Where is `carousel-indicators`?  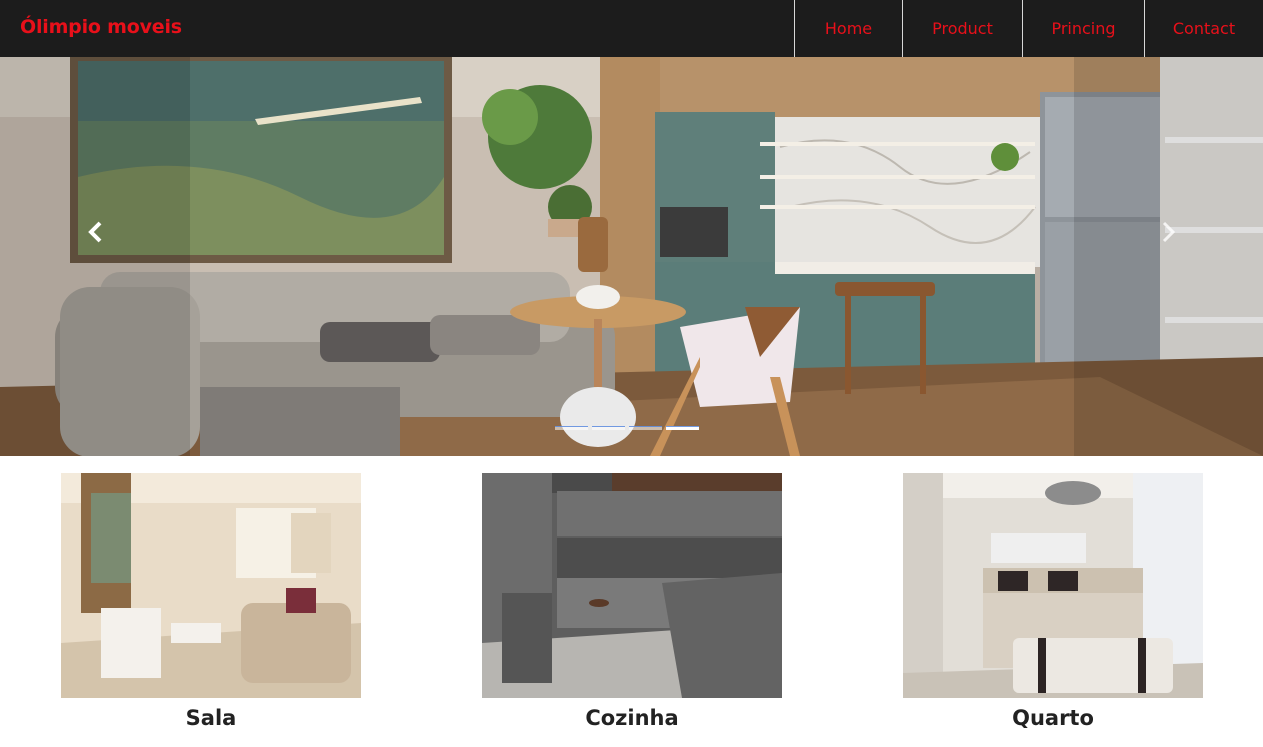
carousel-indicators is located at coordinates (627, 428).